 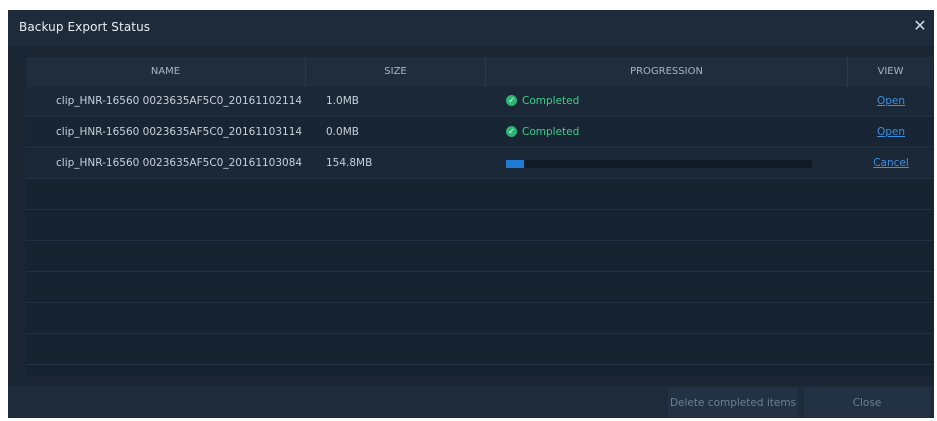 What do you see at coordinates (890, 72) in the screenshot?
I see `column-header-view: VIEW` at bounding box center [890, 72].